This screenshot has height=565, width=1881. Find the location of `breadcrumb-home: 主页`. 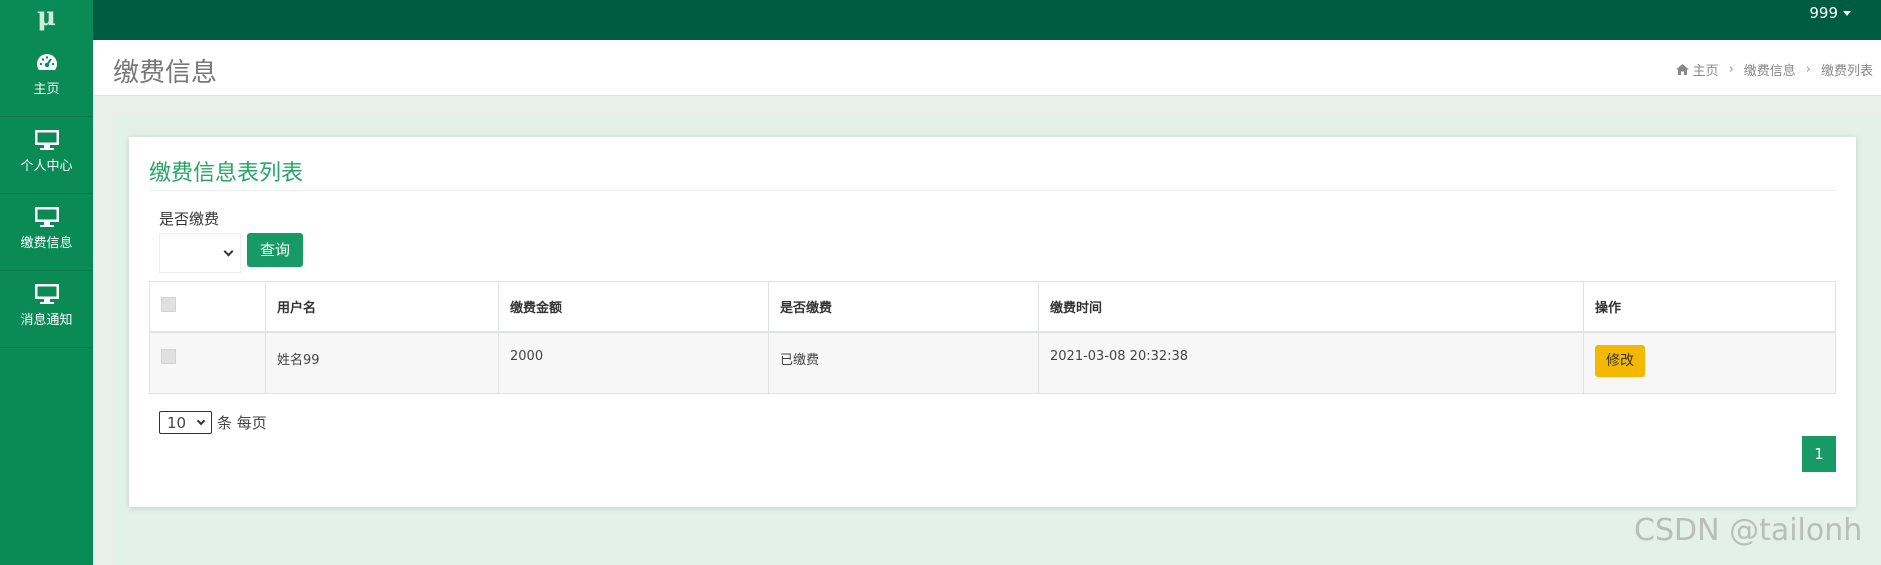

breadcrumb-home: 主页 is located at coordinates (1706, 69).